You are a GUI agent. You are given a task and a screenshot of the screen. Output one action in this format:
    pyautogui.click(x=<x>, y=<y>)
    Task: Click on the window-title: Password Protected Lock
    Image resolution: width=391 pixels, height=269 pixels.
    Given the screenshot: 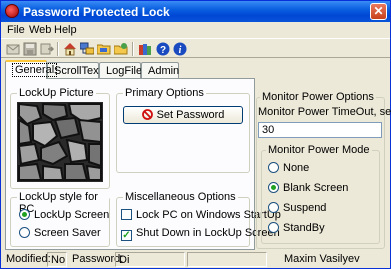 What is the action you would take?
    pyautogui.click(x=96, y=12)
    